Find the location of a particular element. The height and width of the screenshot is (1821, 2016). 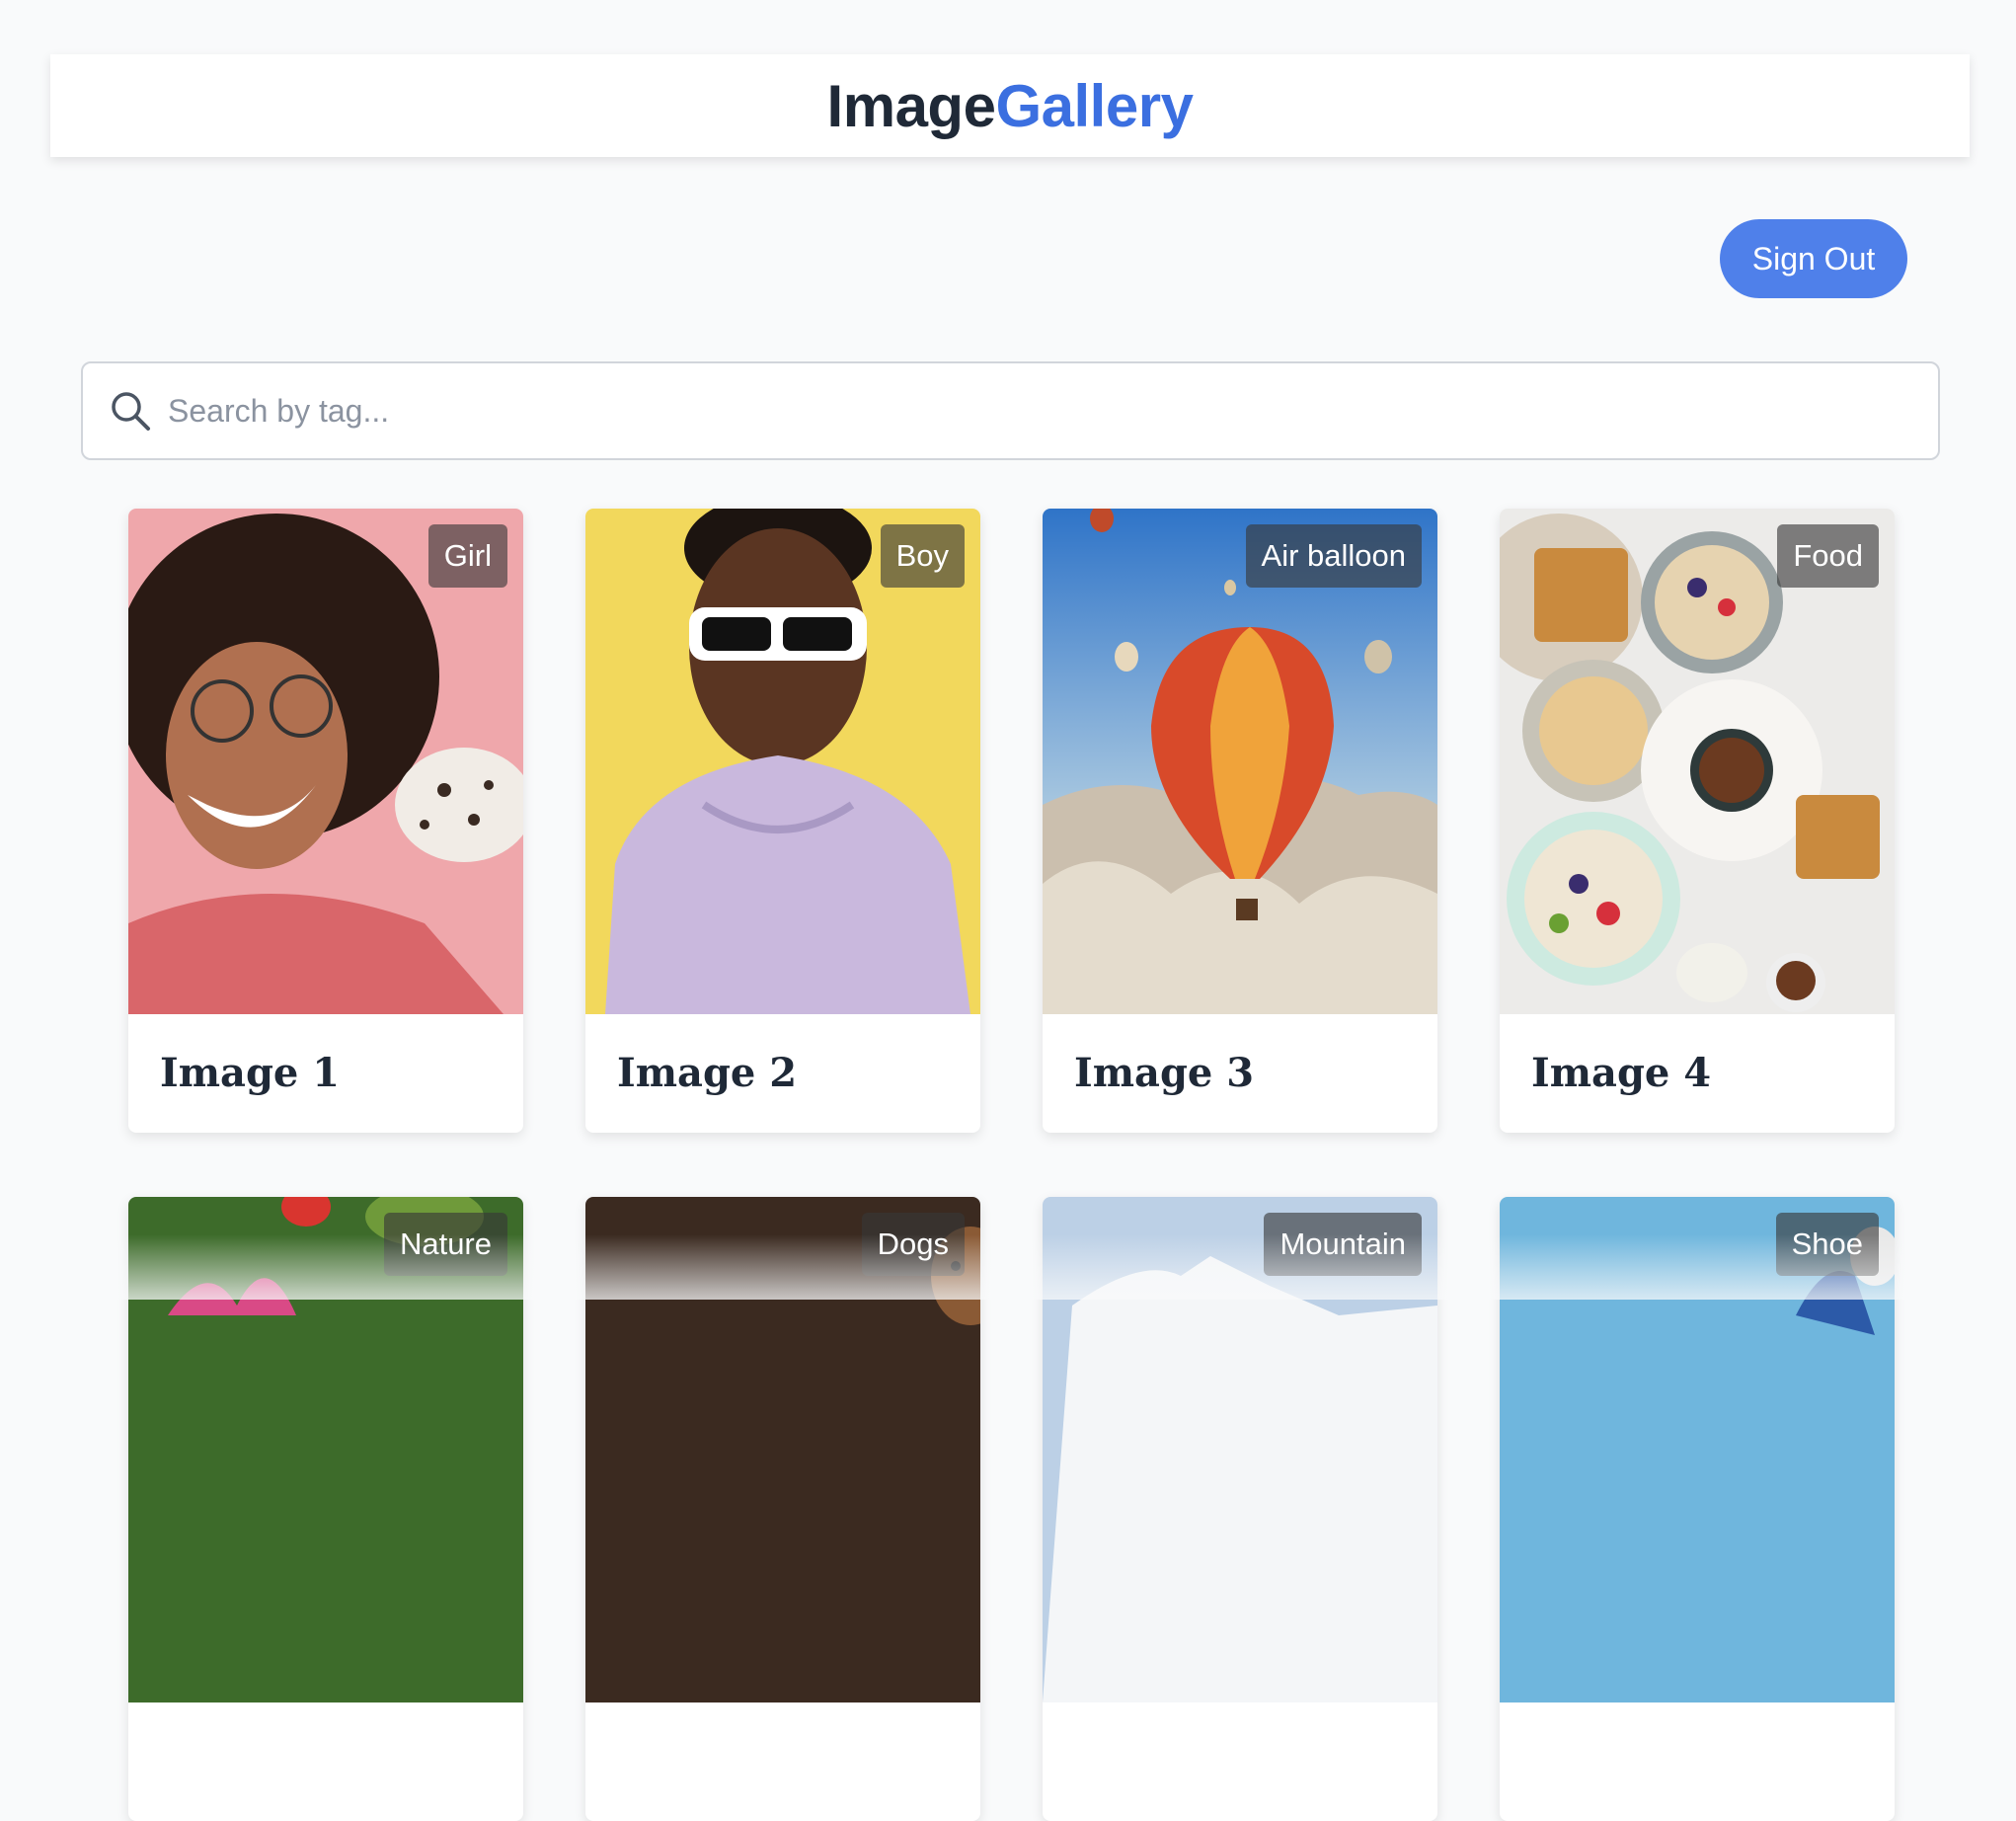

image-tag: Boy is located at coordinates (922, 556).